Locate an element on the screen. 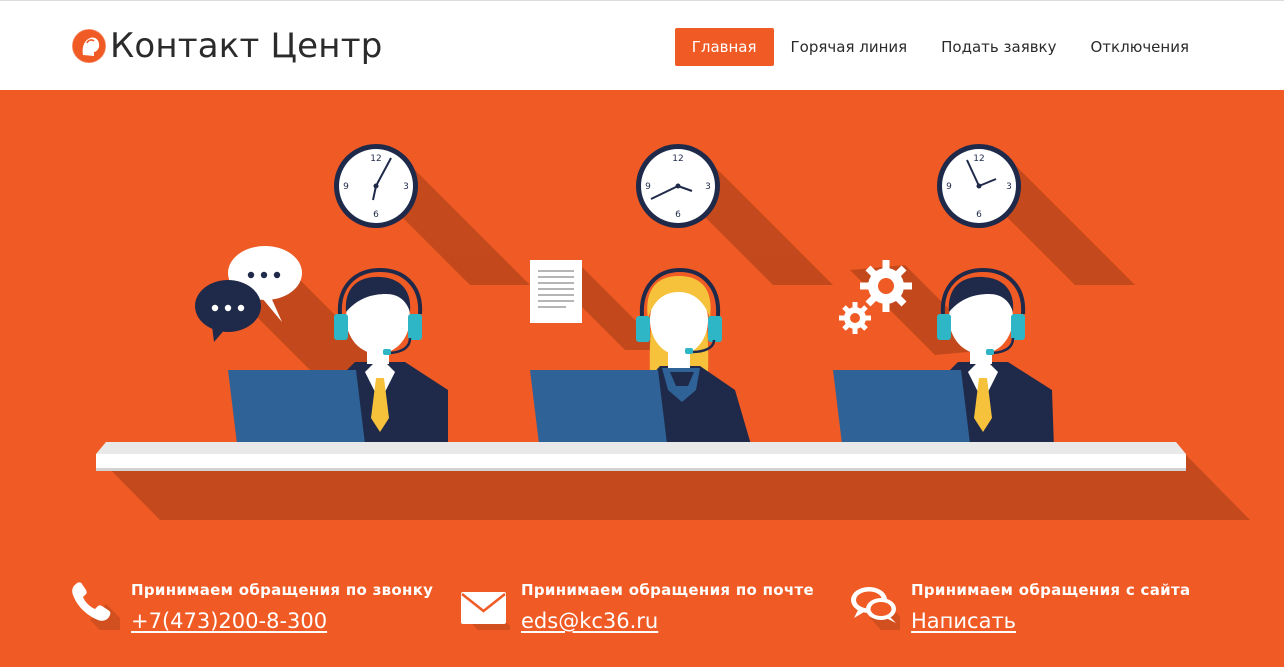 This screenshot has width=1284, height=667. logo-text: Контакт Центр is located at coordinates (246, 46).